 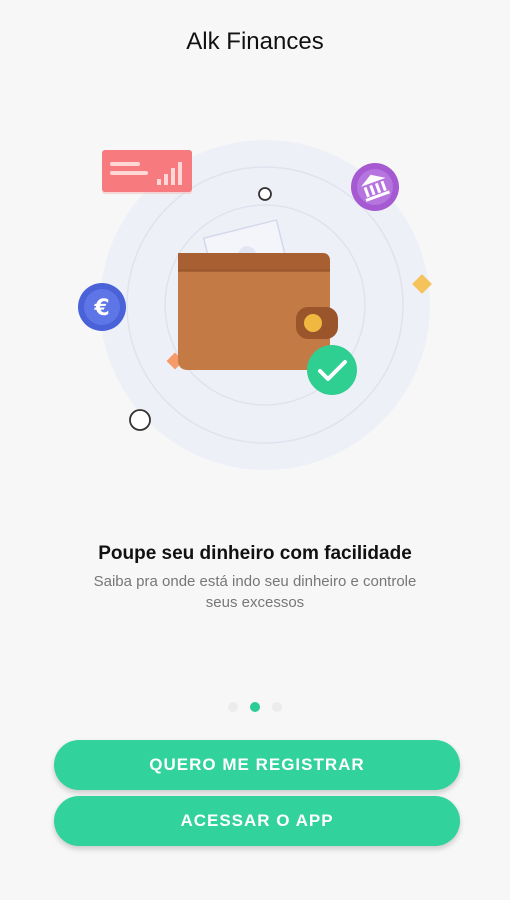 I want to click on card-icon, so click(x=147, y=172).